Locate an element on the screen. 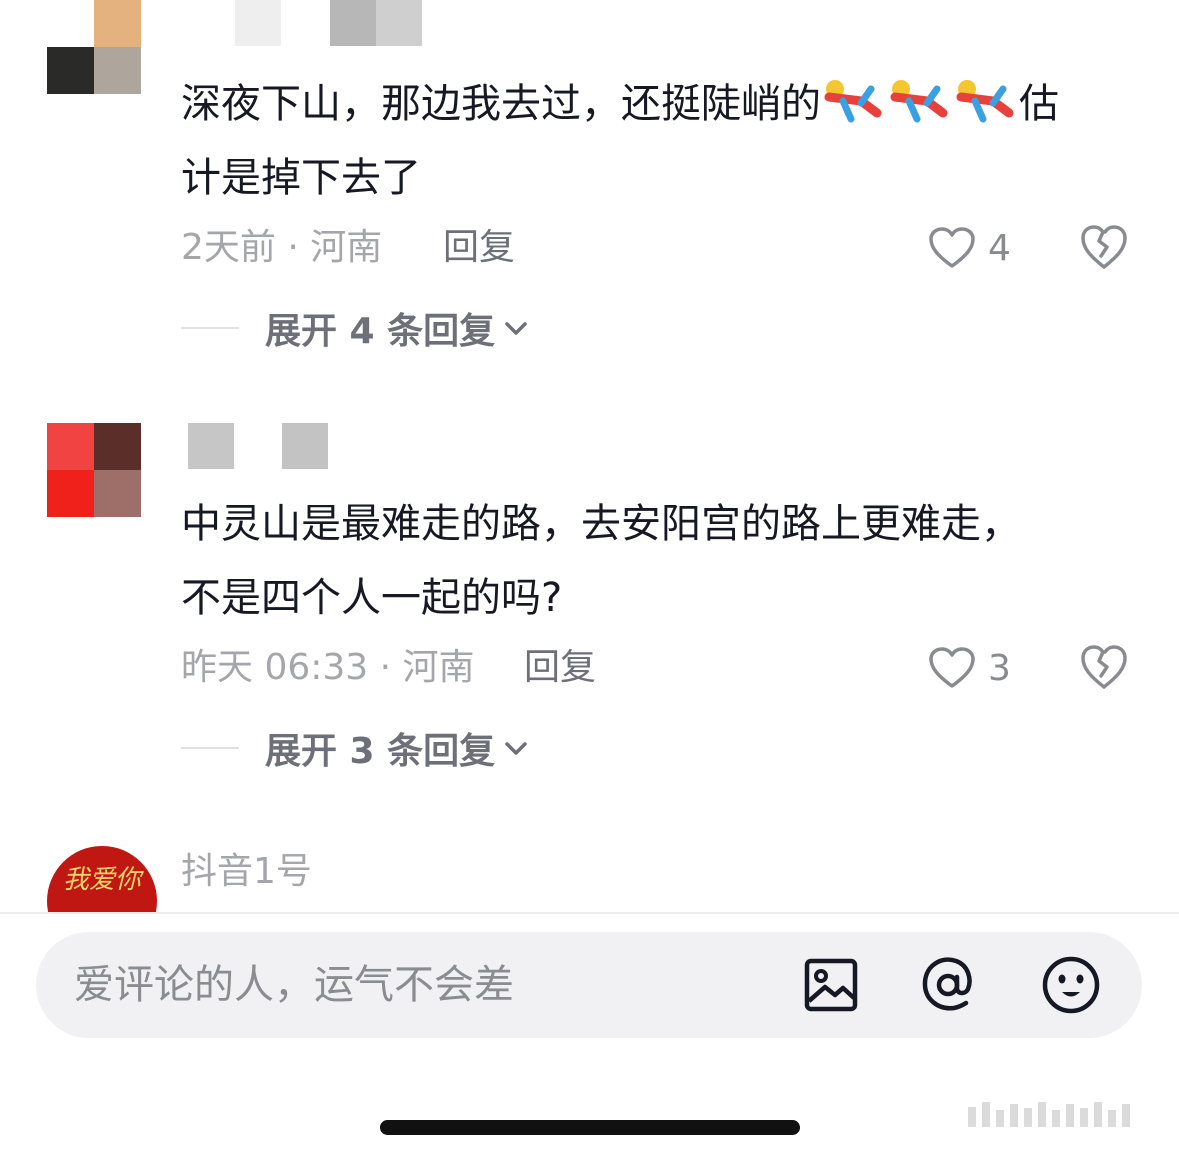 Image resolution: width=1179 pixels, height=1159 pixels. expand-replies-label: 展开 4 条回复 is located at coordinates (380, 331).